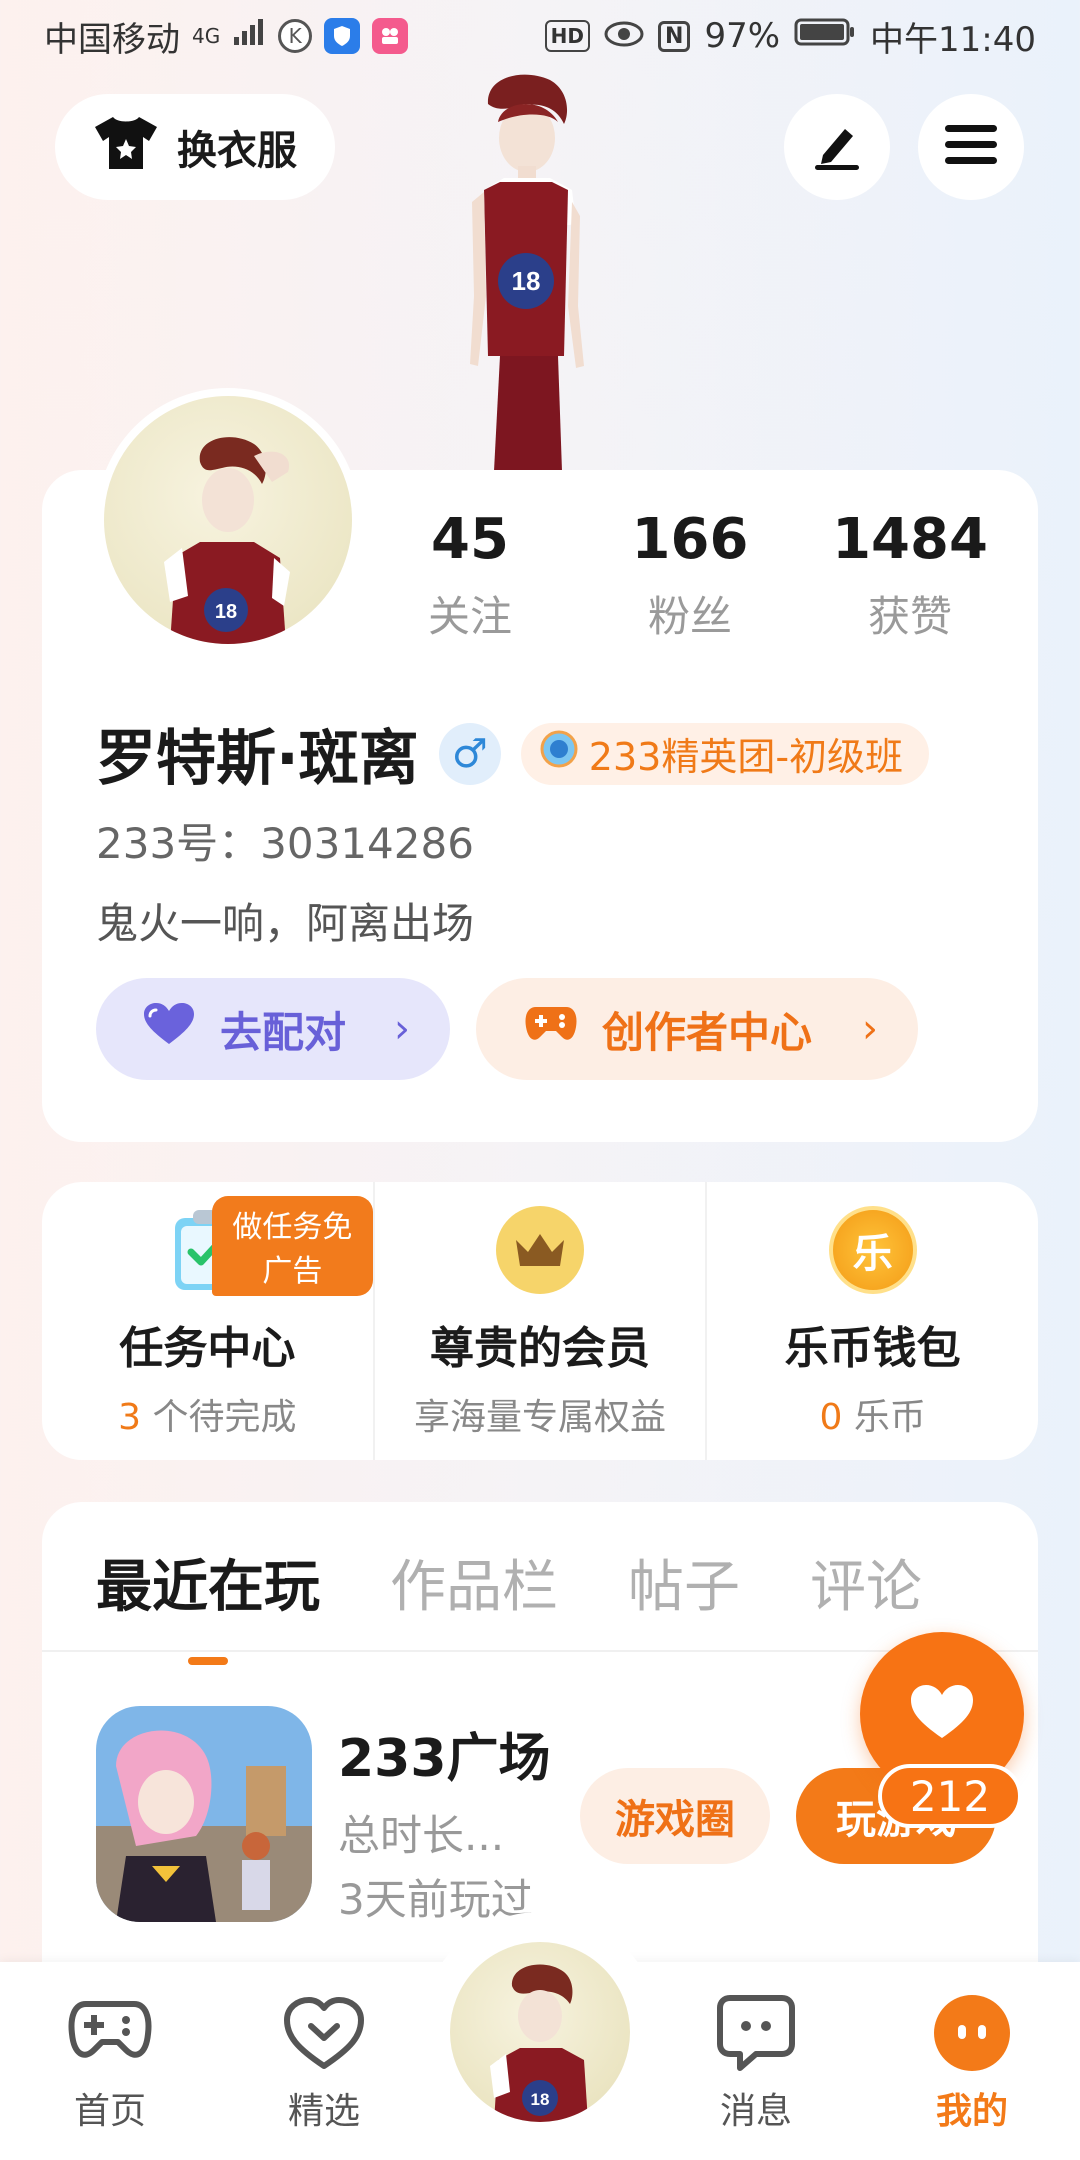 The image size is (1080, 2160). I want to click on task-center-sub: 3 个待完成, so click(207, 1414).